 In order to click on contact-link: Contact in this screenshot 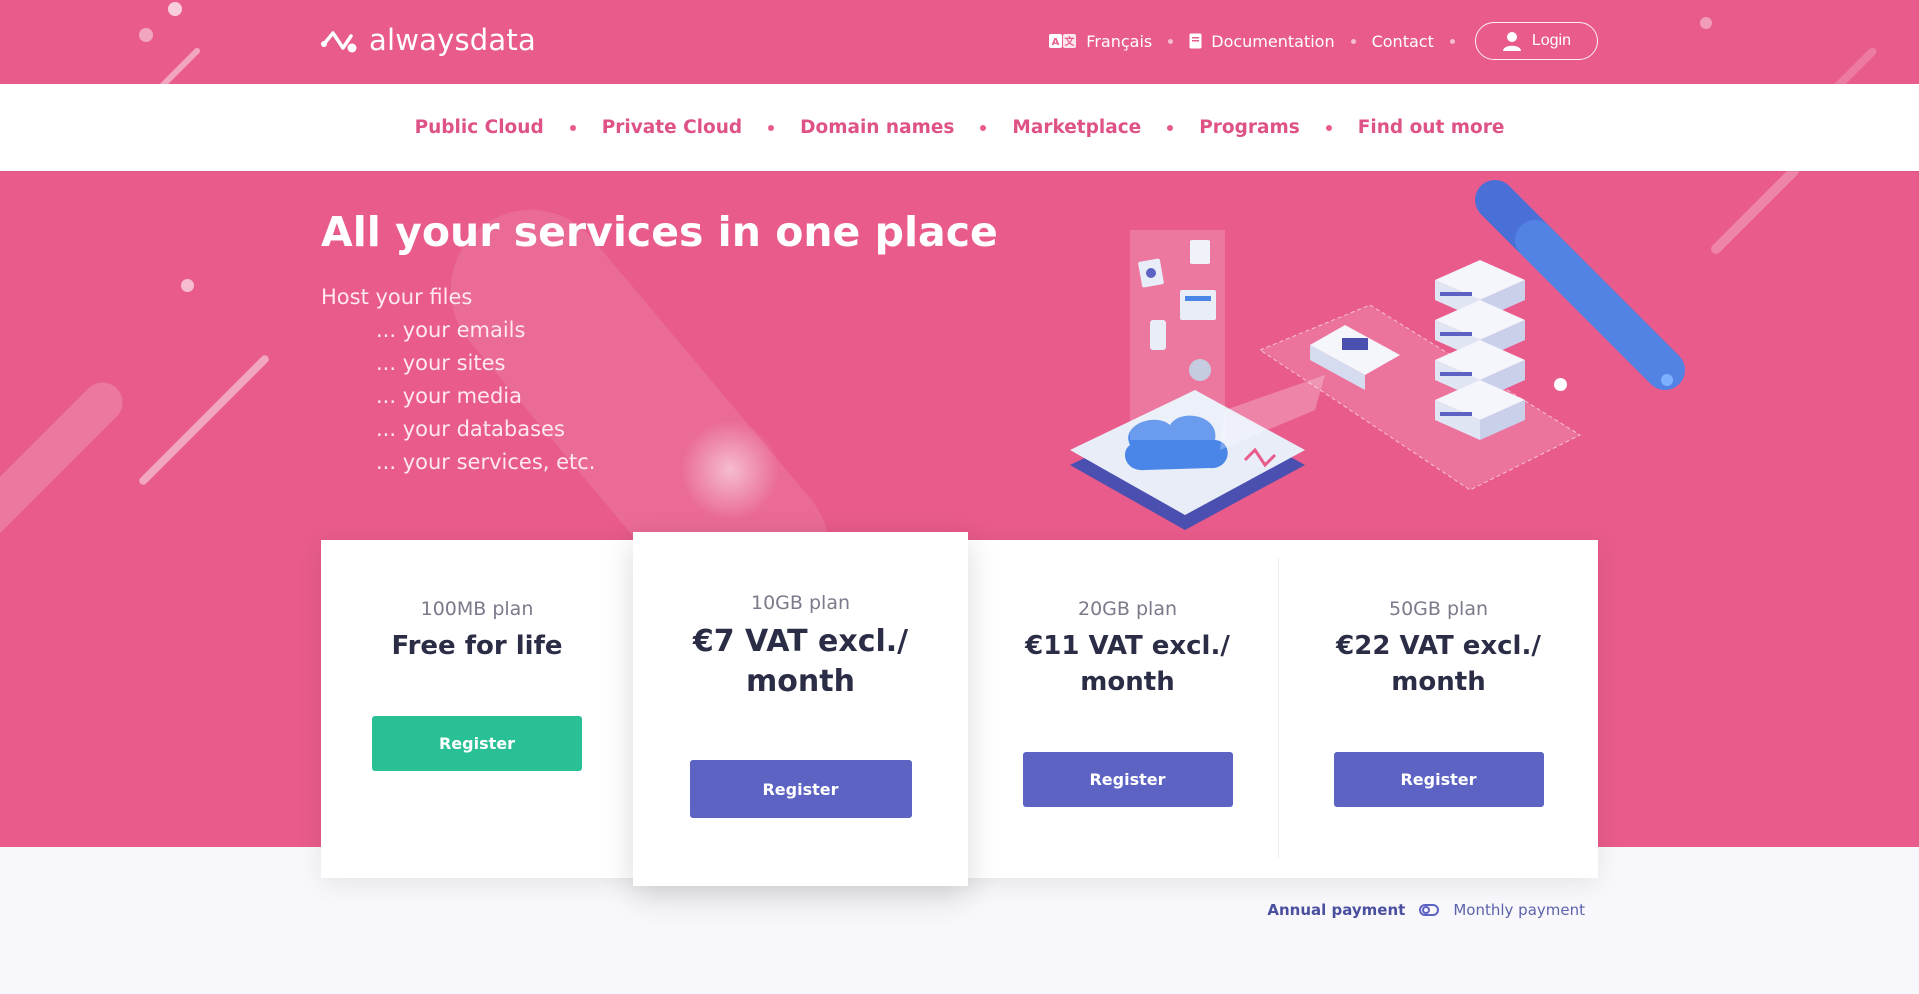, I will do `click(1403, 41)`.